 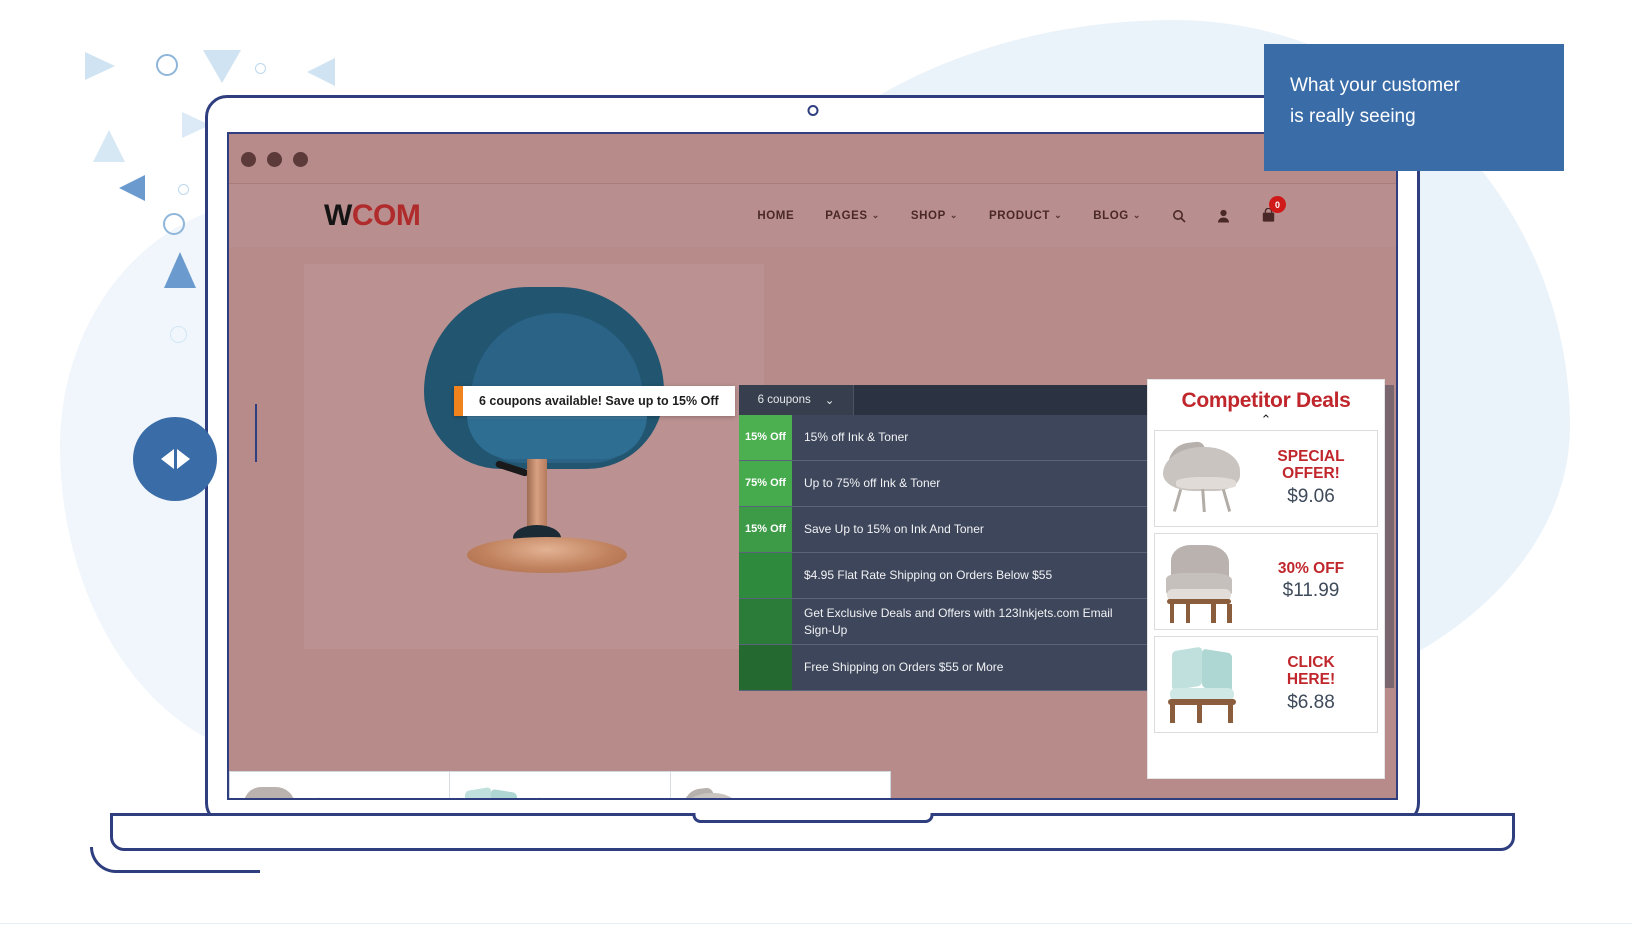 What do you see at coordinates (1375, 85) in the screenshot?
I see `callout-line-1: What your customer` at bounding box center [1375, 85].